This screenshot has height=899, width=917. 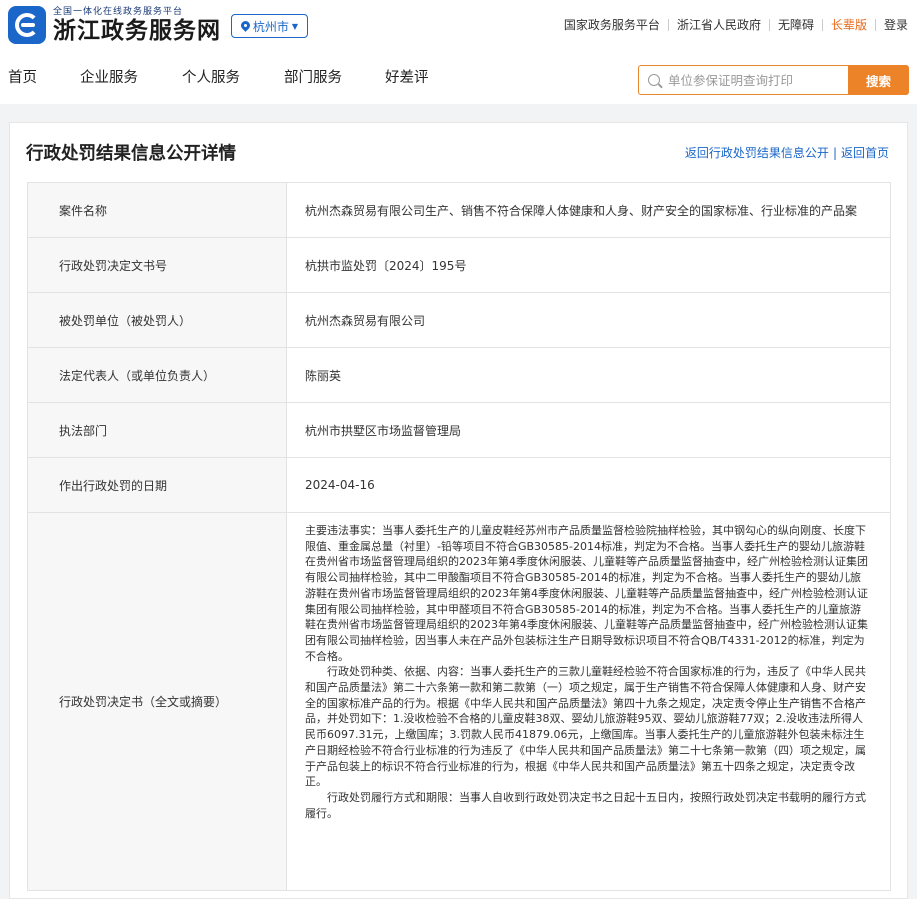 What do you see at coordinates (245, 26) in the screenshot?
I see `location-pin-icon` at bounding box center [245, 26].